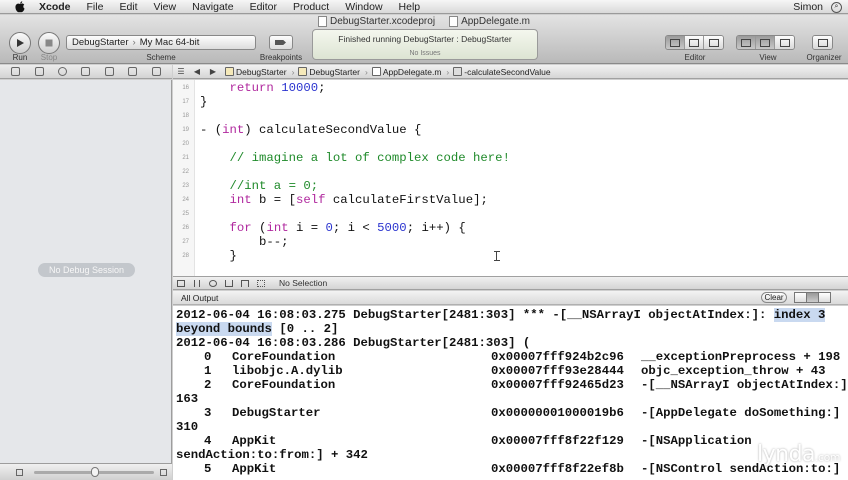 Image resolution: width=848 pixels, height=480 pixels. Describe the element at coordinates (208, 357) in the screenshot. I see `frame-number: 0` at that location.